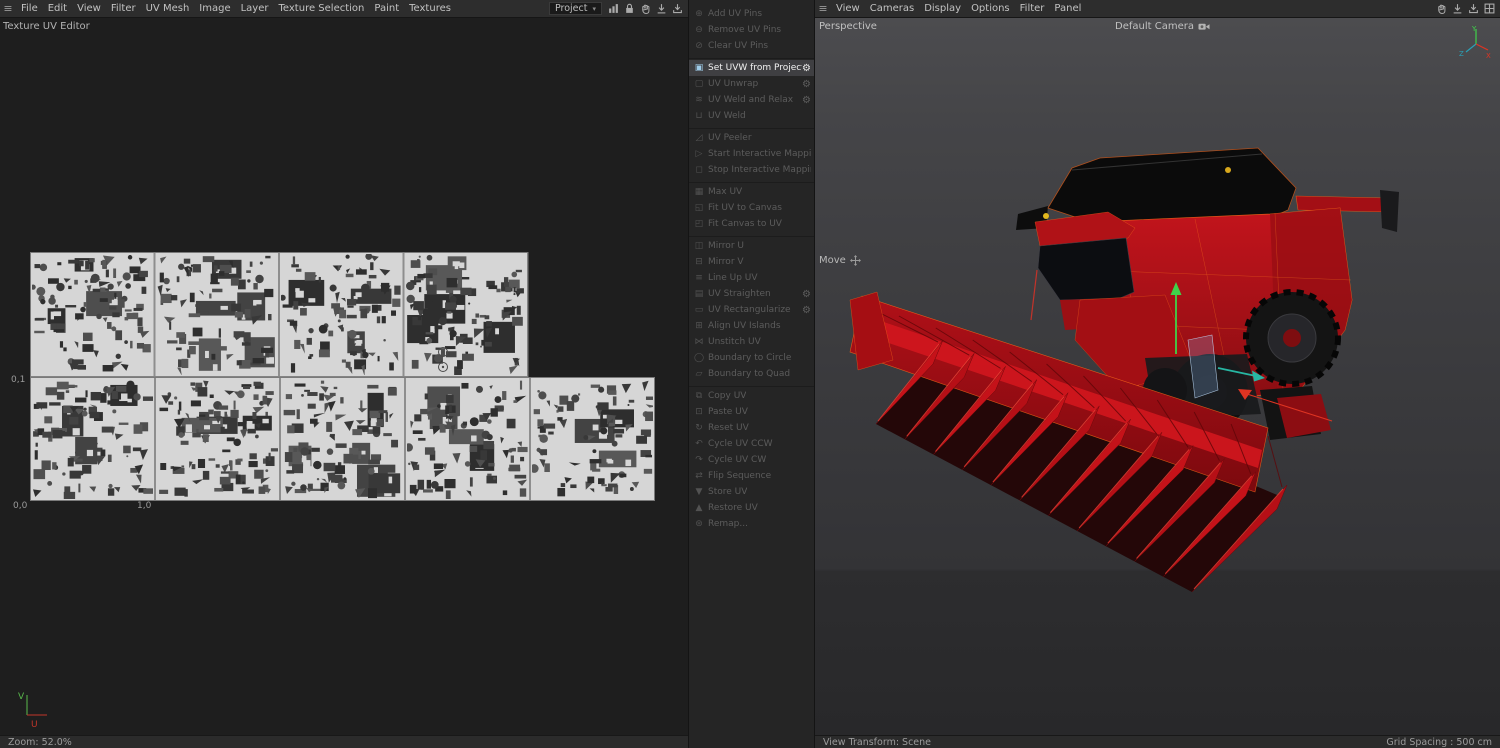 The height and width of the screenshot is (748, 1500). What do you see at coordinates (699, 492) in the screenshot?
I see `store-uv-icon: ▼` at bounding box center [699, 492].